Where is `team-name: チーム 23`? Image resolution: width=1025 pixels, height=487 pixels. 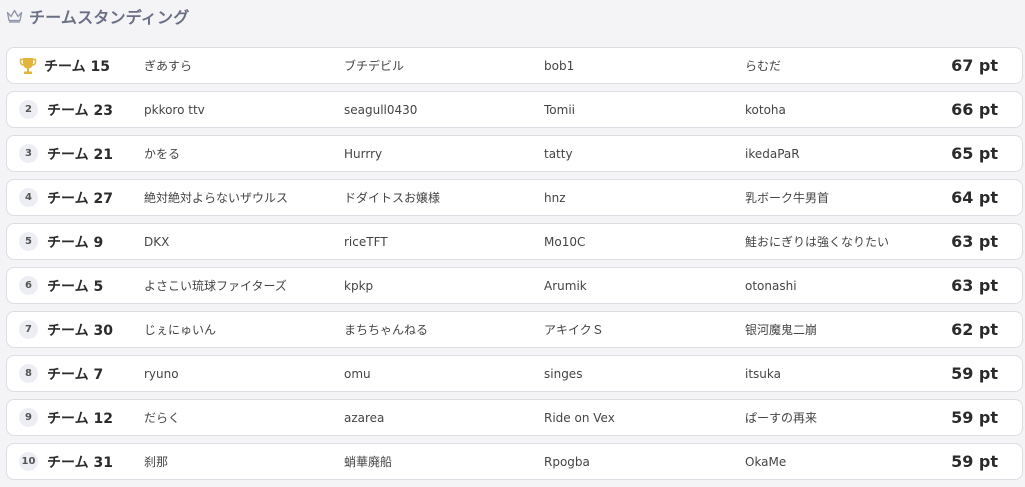 team-name: チーム 23 is located at coordinates (80, 110).